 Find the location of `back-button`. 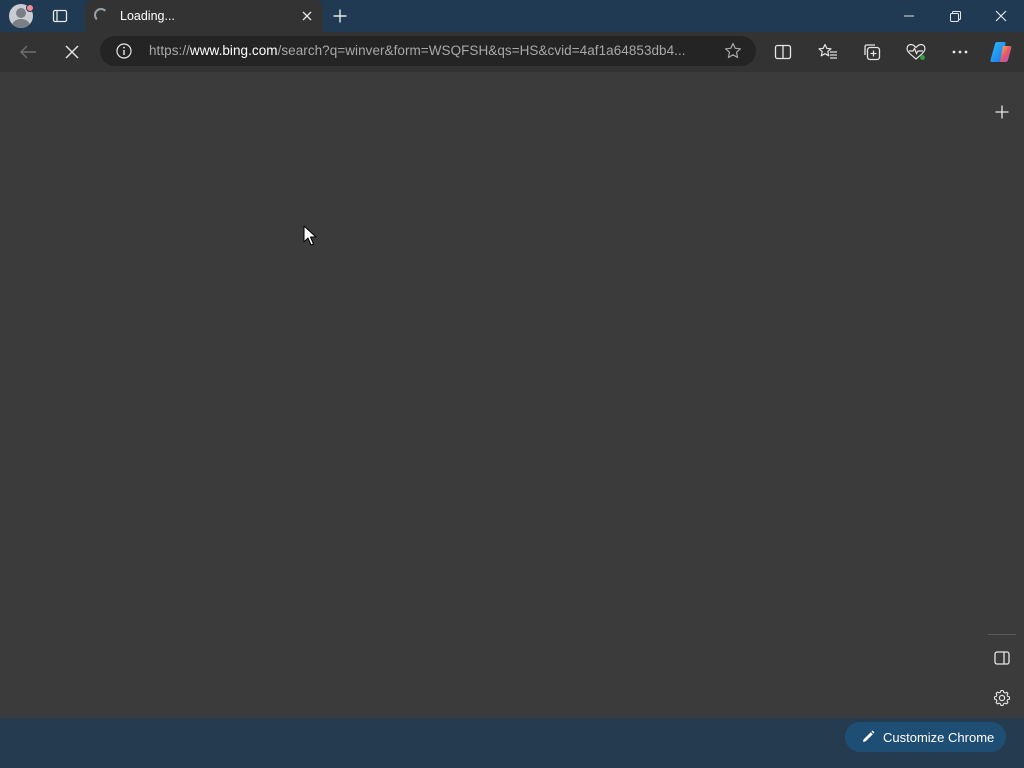

back-button is located at coordinates (28, 52).